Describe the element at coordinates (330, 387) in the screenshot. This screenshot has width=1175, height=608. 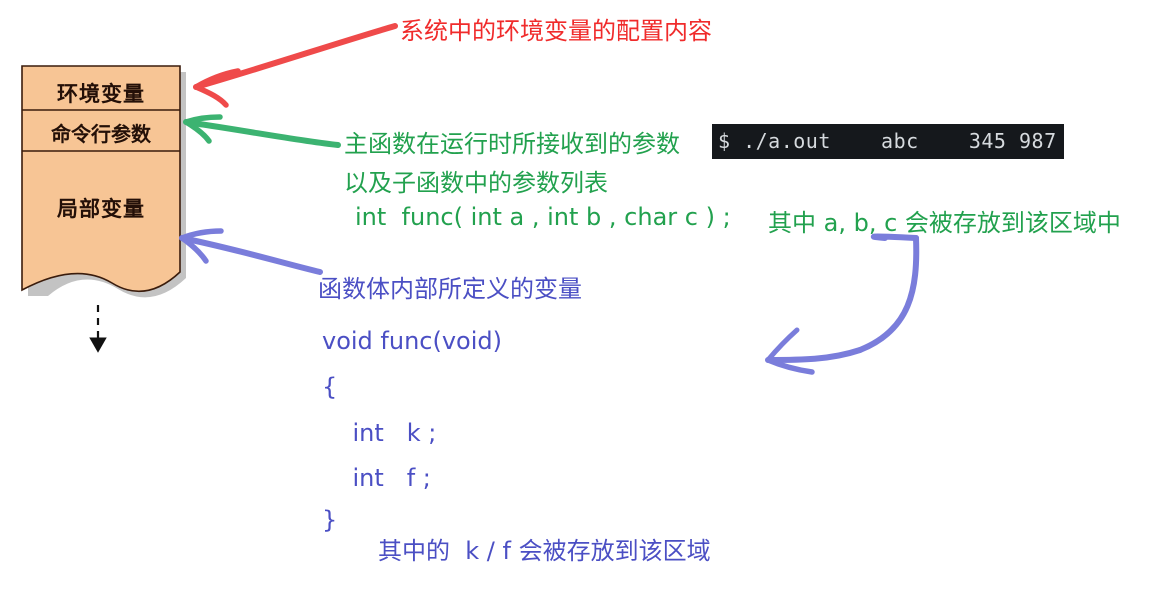
I see `code-line-open-brace: {` at that location.